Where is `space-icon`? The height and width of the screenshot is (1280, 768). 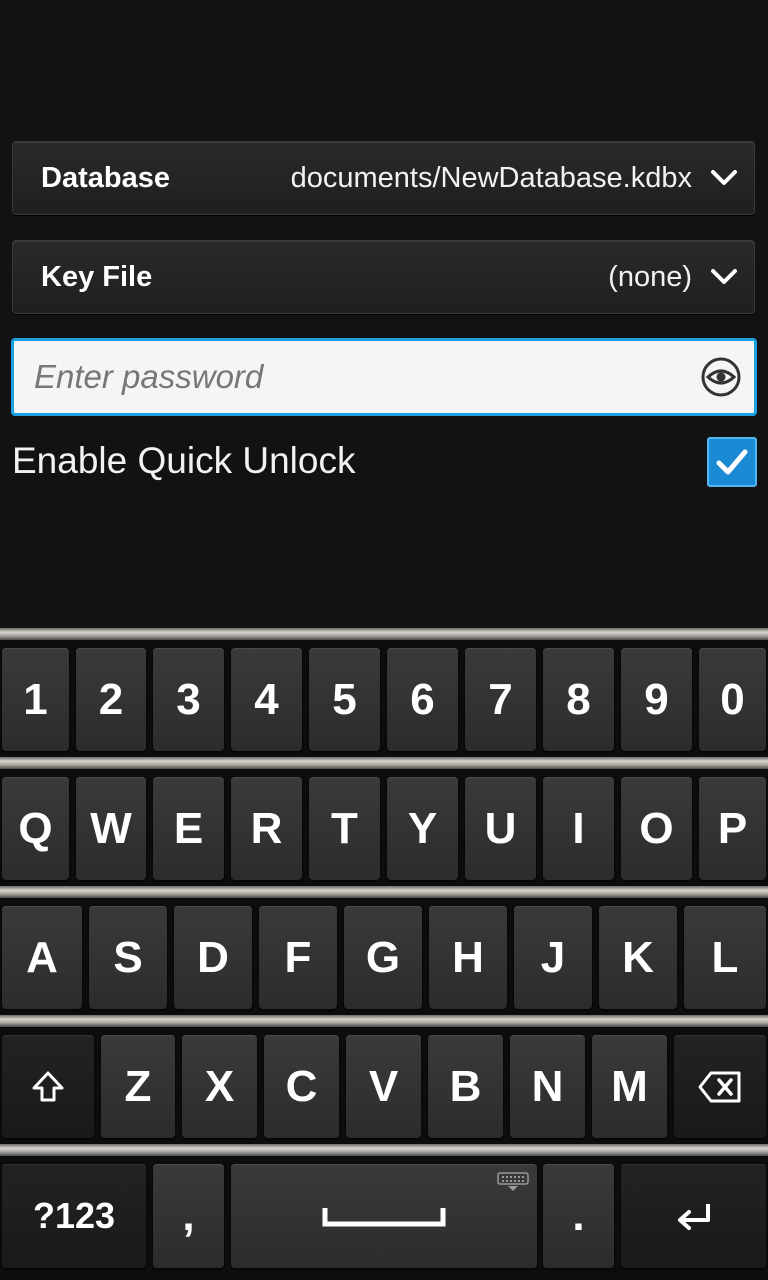
space-icon is located at coordinates (384, 1217).